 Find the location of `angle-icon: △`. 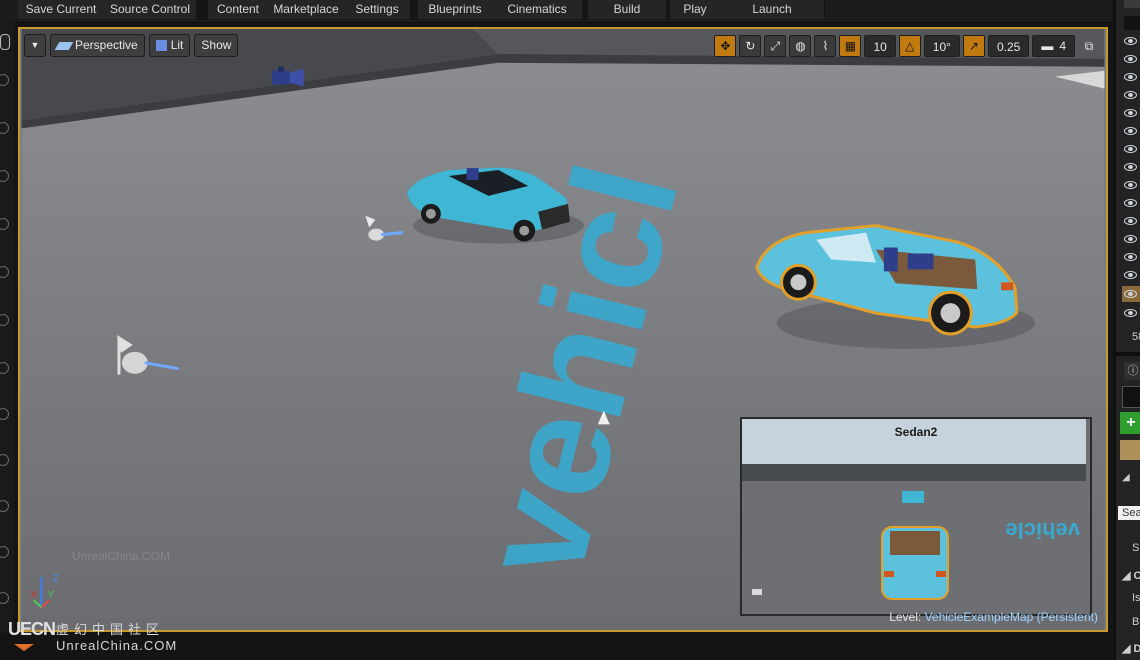

angle-icon: △ is located at coordinates (910, 46).